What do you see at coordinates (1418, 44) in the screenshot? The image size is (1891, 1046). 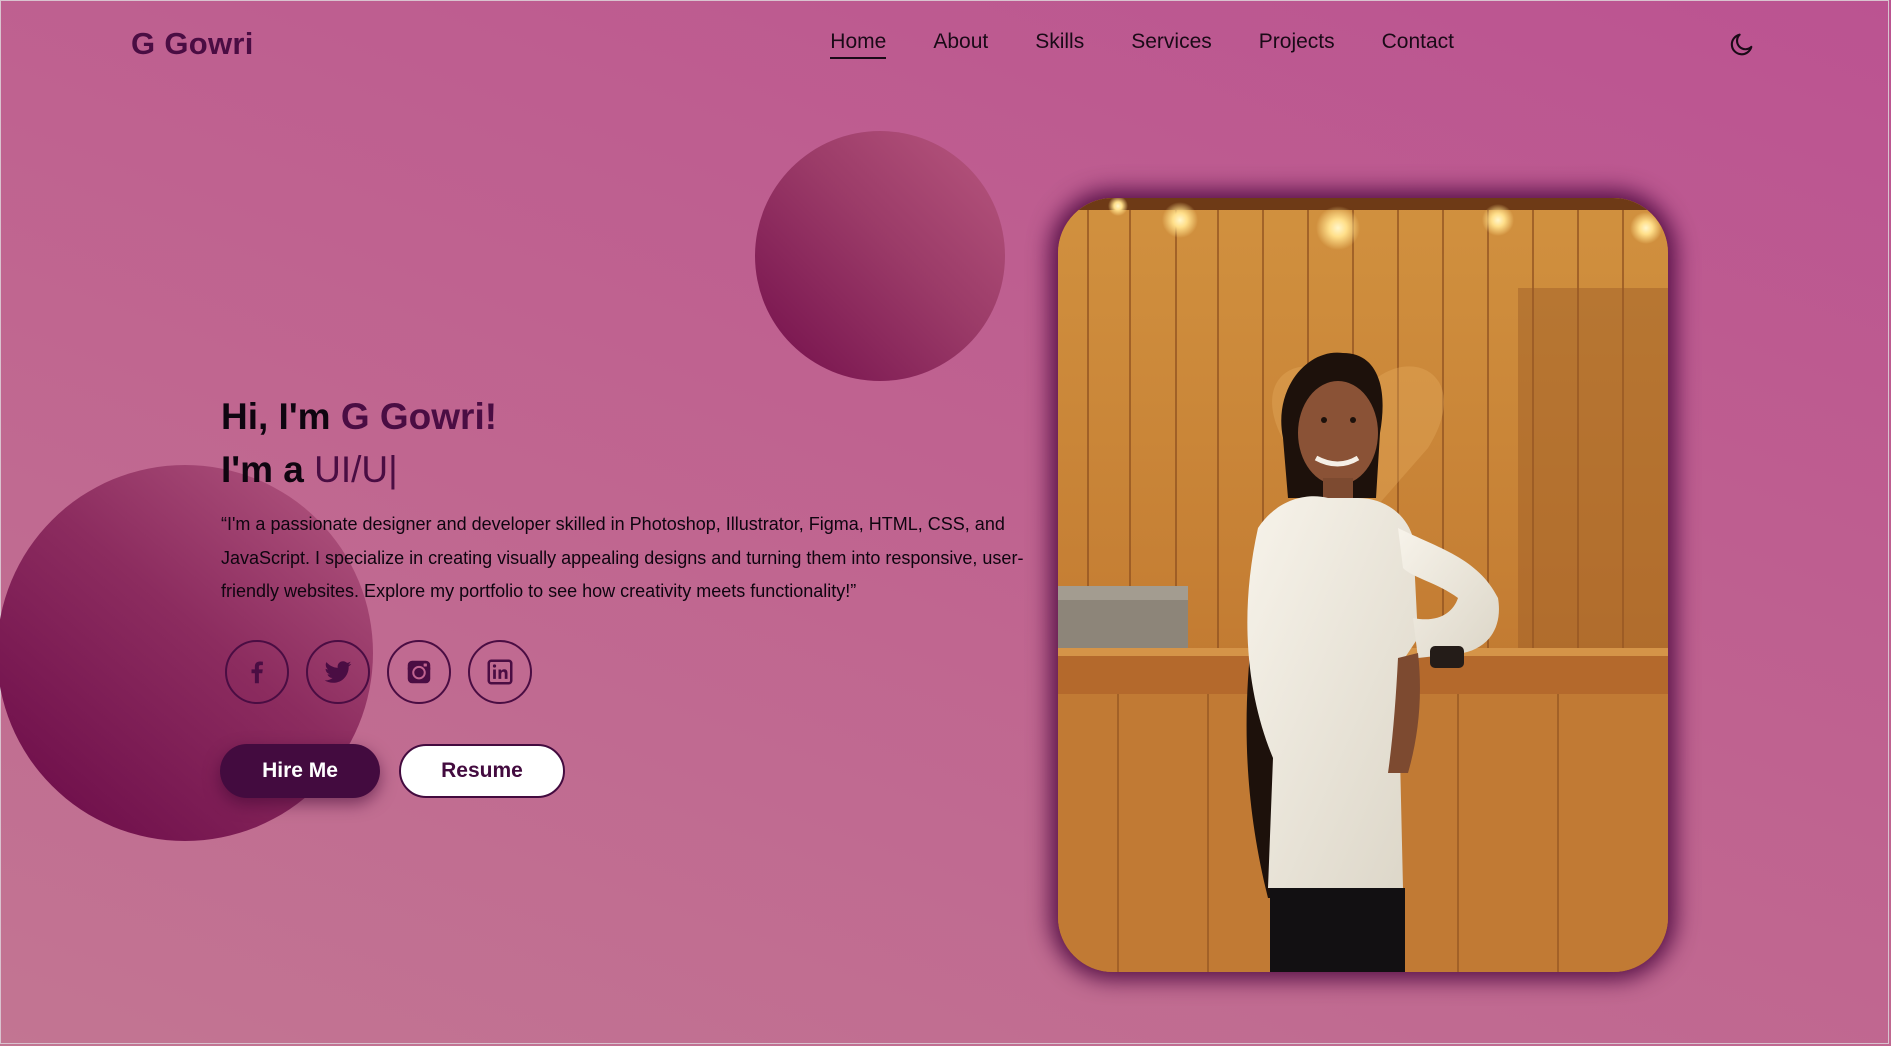 I see `nav-contact: Contact` at bounding box center [1418, 44].